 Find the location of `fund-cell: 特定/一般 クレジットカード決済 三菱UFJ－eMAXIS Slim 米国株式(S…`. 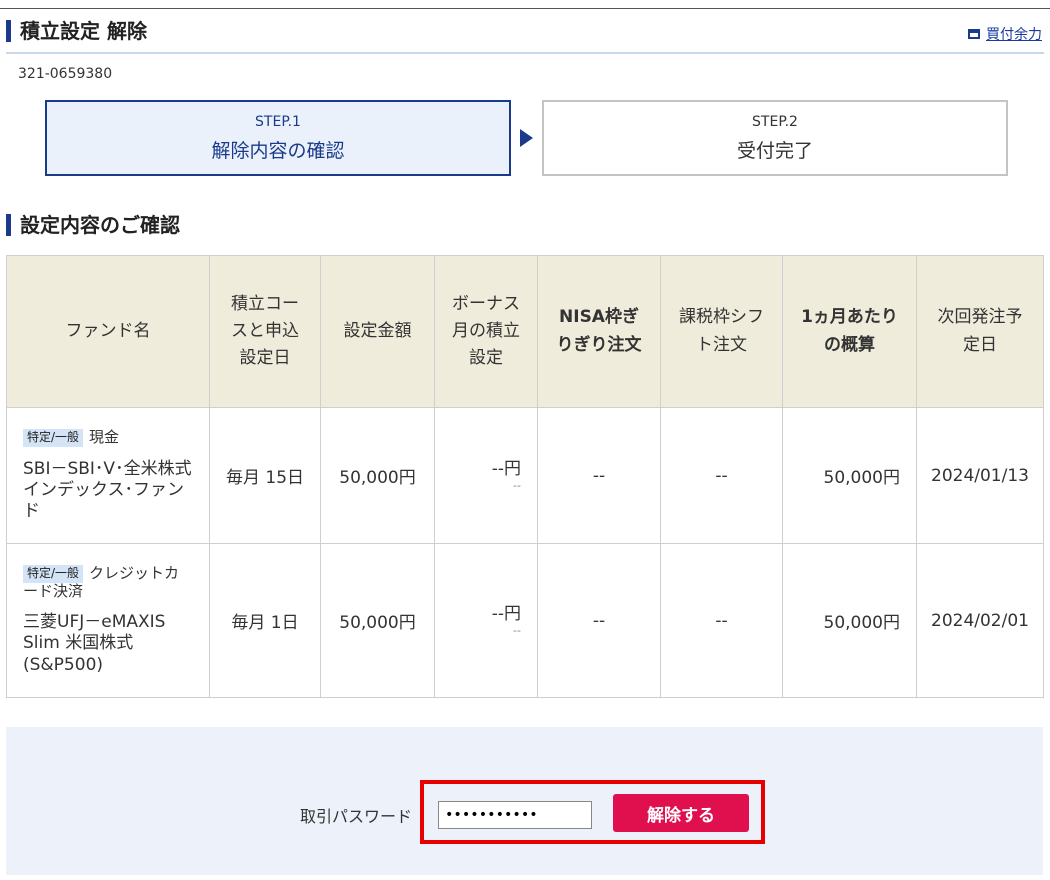

fund-cell: 特定/一般 クレジットカード決済 三菱UFJ－eMAXIS Slim 米国株式(S… is located at coordinates (108, 620).